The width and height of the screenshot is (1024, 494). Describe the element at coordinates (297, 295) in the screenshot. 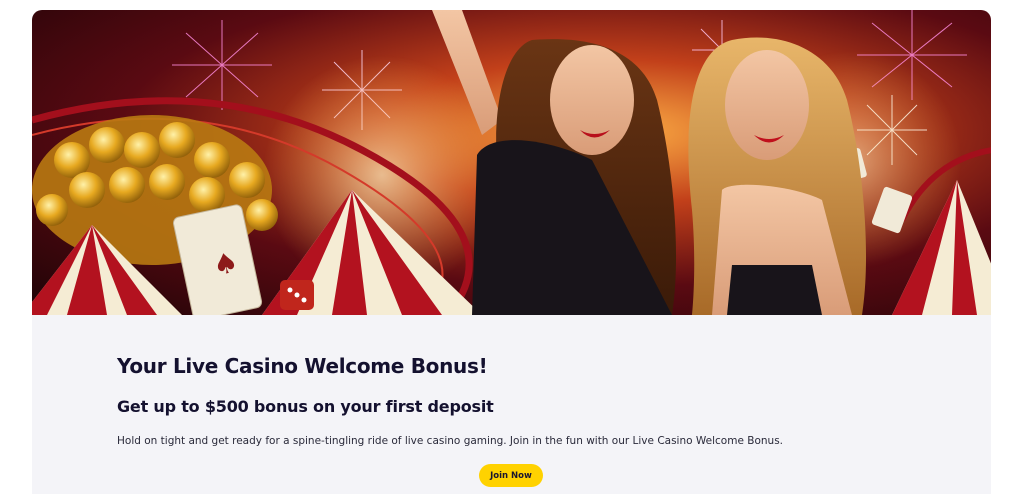

I see `dice-icon` at that location.